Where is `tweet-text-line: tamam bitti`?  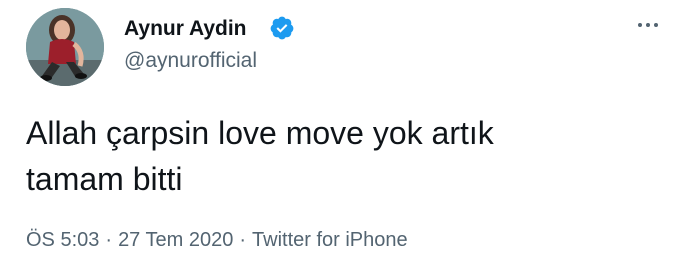
tweet-text-line: tamam bitti is located at coordinates (104, 179).